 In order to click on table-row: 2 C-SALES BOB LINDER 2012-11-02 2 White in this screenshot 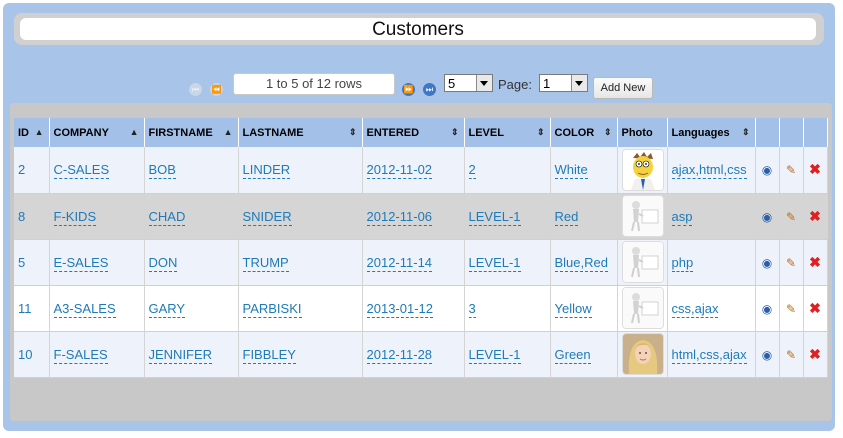, I will do `click(421, 170)`.